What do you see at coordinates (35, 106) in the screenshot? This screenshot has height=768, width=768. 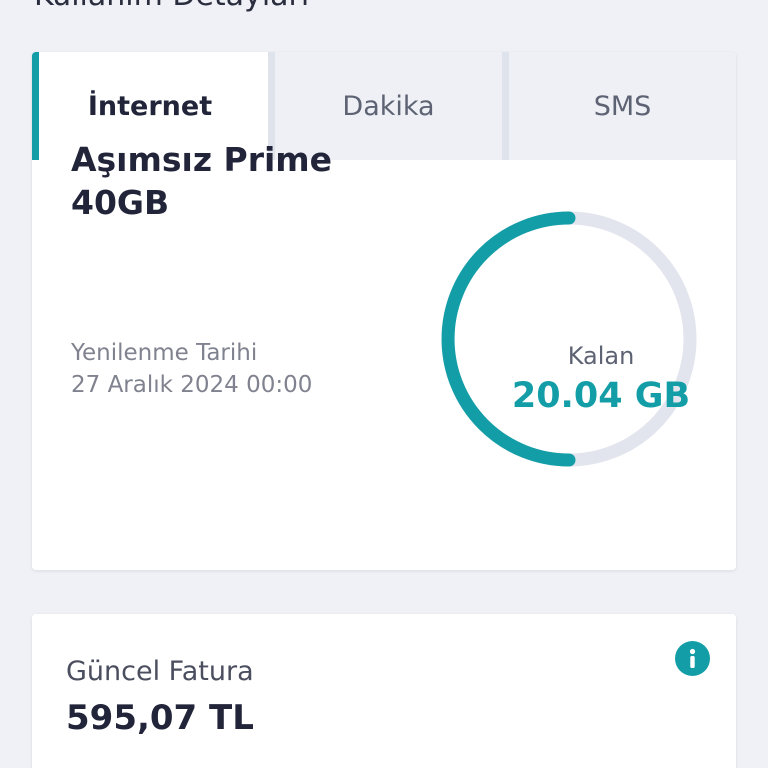 I see `active-tab-indicator` at bounding box center [35, 106].